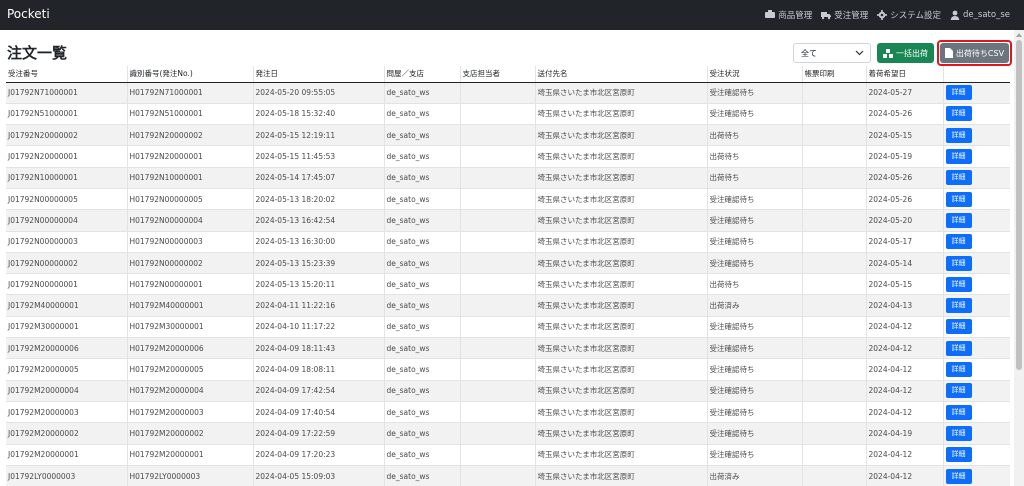 This screenshot has height=486, width=1024. Describe the element at coordinates (1019, 205) in the screenshot. I see `scroll-thumb` at that location.